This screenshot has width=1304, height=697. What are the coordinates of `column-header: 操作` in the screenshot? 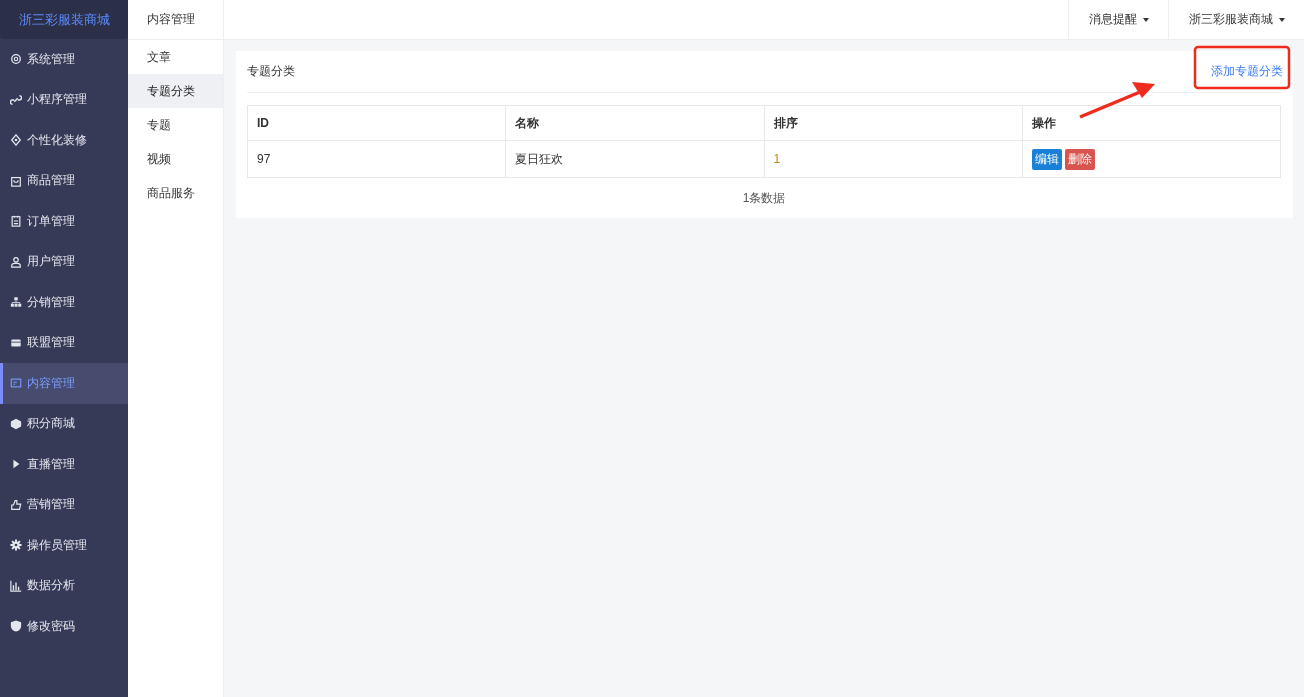 It's located at (1151, 123).